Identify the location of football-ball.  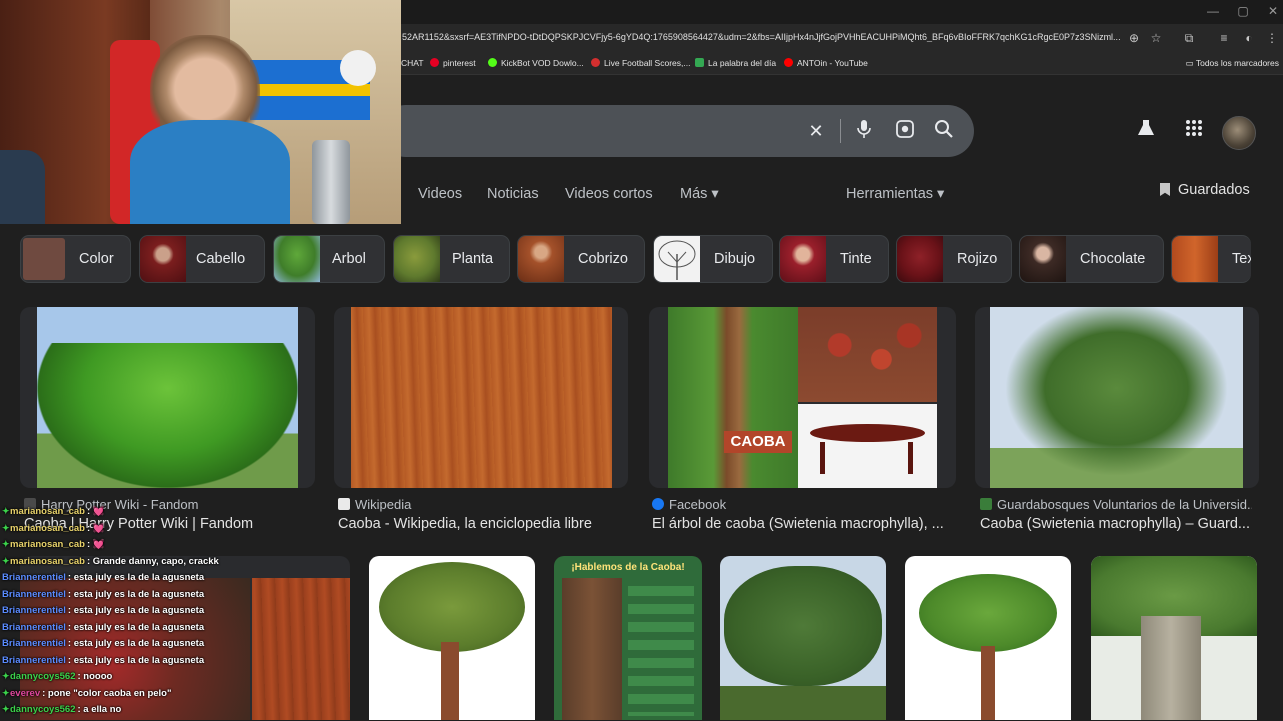
(358, 68).